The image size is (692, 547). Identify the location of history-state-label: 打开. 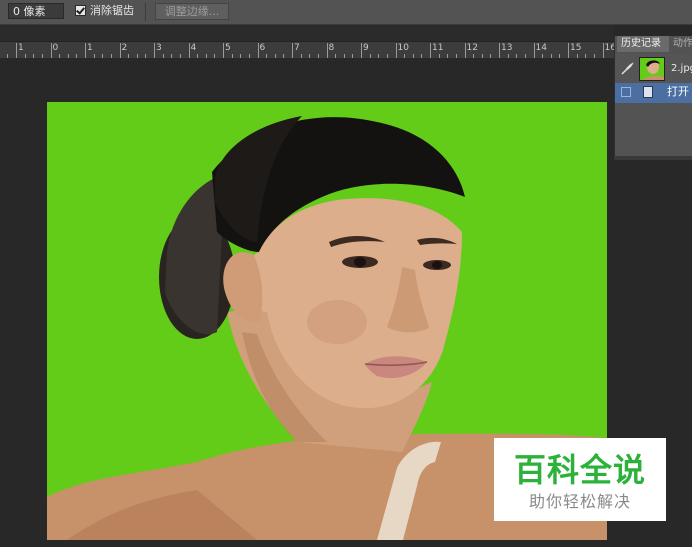
(678, 91).